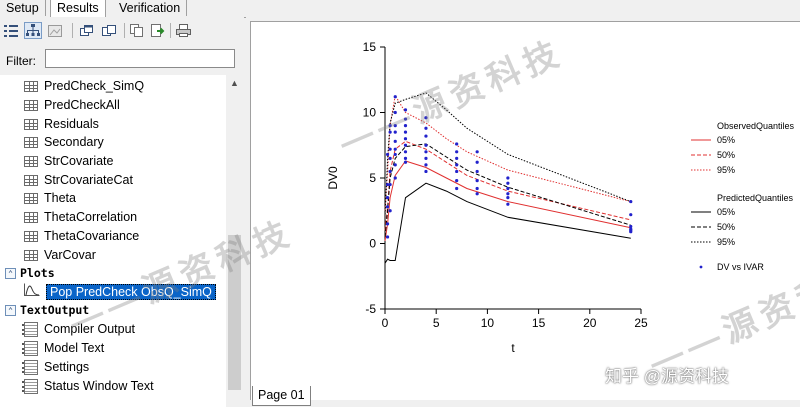  Describe the element at coordinates (234, 312) in the screenshot. I see `scrollbar-thumb` at that location.